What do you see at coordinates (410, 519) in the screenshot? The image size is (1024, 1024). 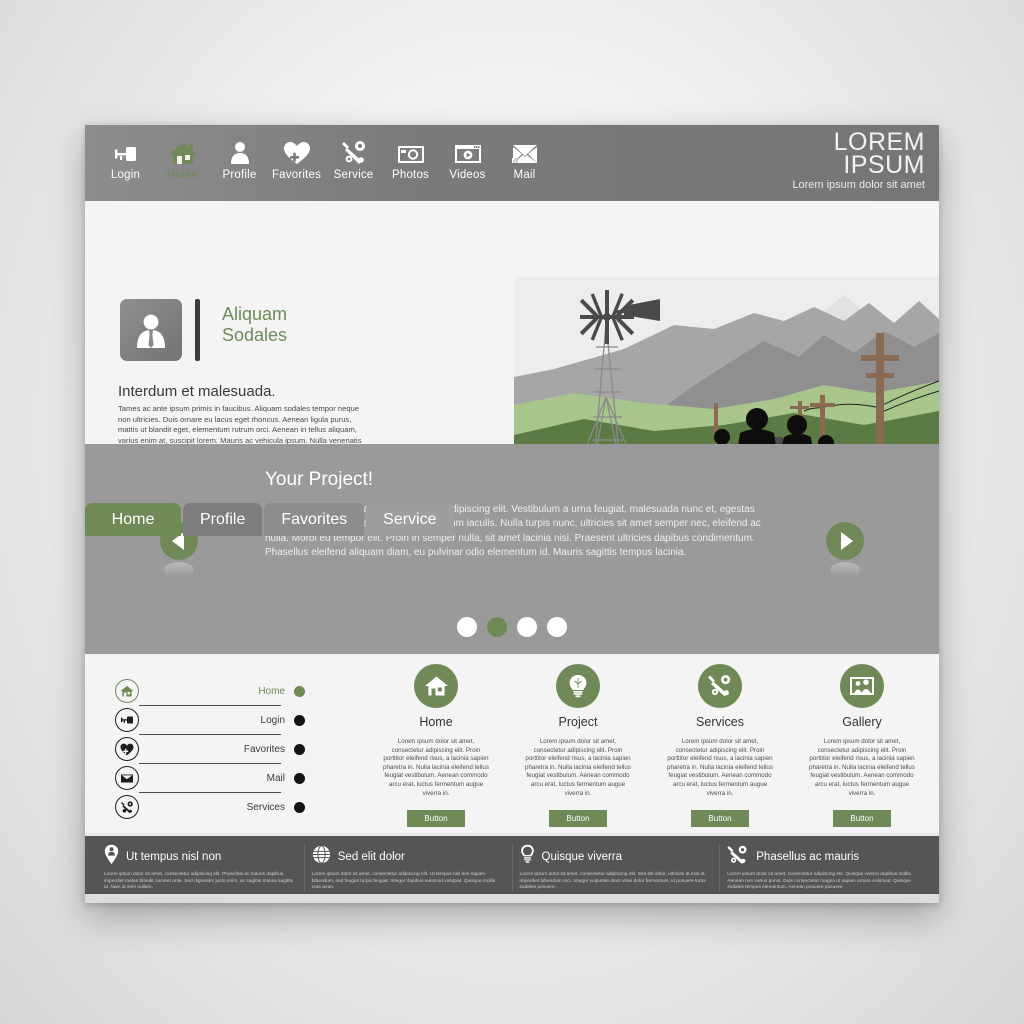 I see `tab-service: Service` at bounding box center [410, 519].